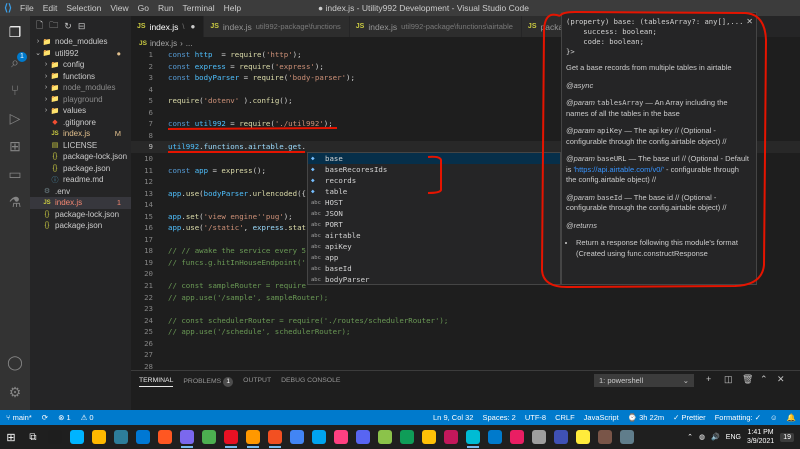 The height and width of the screenshot is (449, 800). I want to click on taskbar-apps, so click(341, 437).